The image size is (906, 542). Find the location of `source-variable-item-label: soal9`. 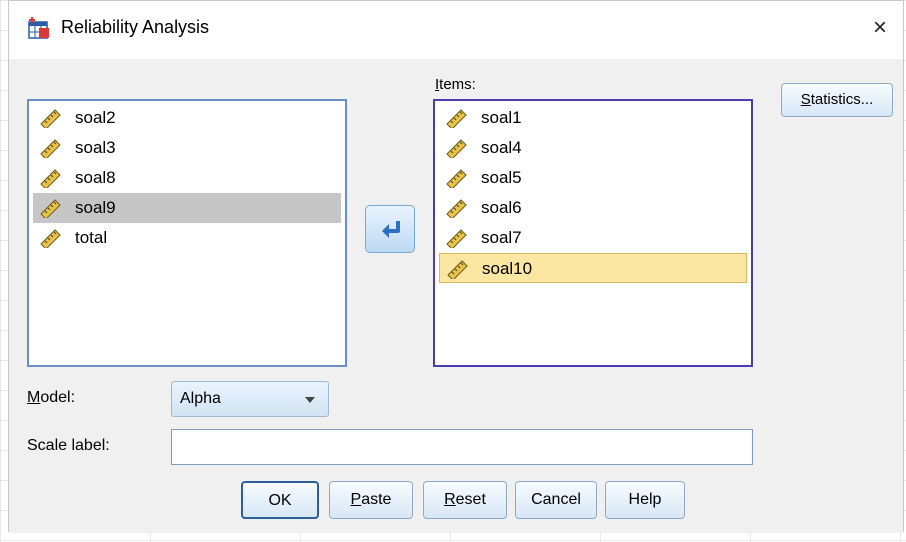

source-variable-item-label: soal9 is located at coordinates (95, 207).